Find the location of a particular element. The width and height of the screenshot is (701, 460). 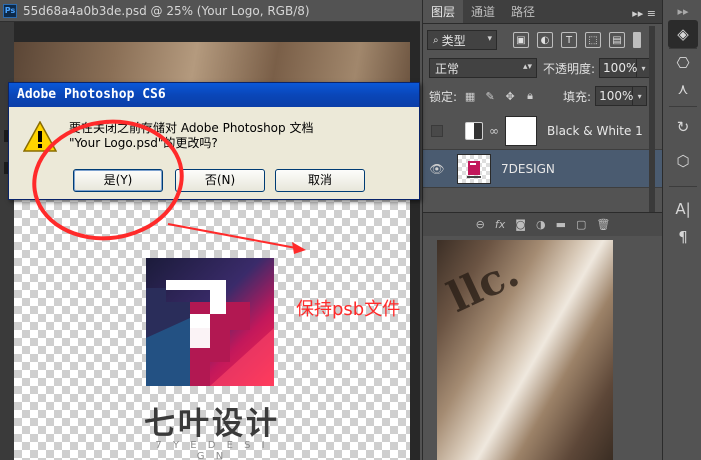

brand-name-english: 7 Y E D E S I G N is located at coordinates (212, 450).